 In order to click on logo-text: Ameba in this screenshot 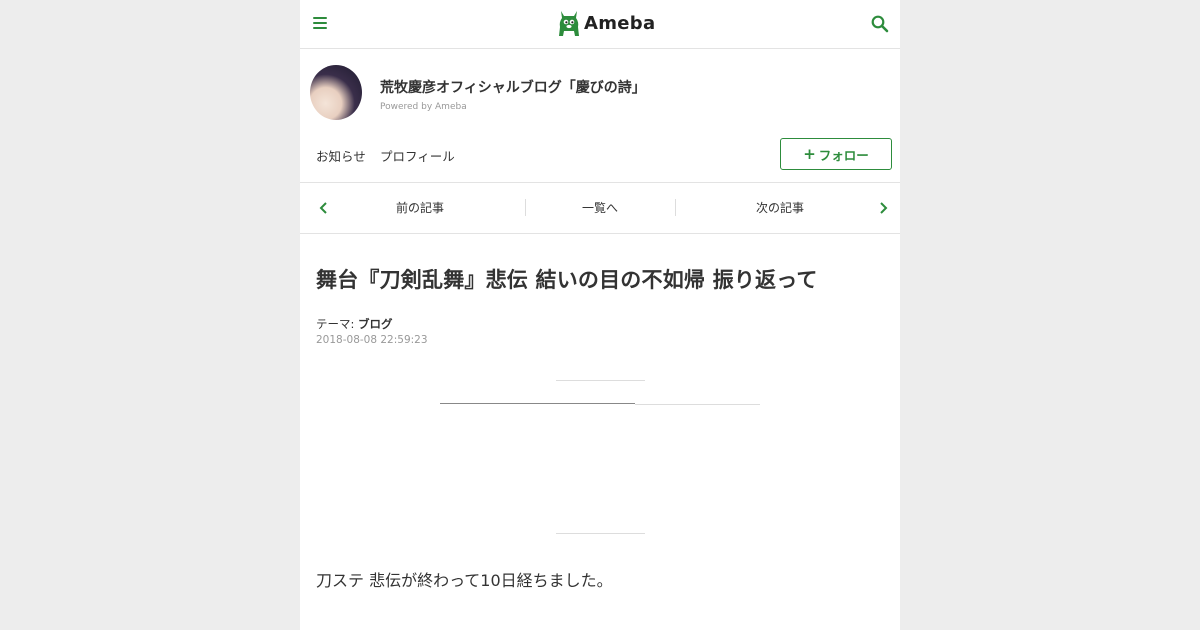, I will do `click(620, 23)`.